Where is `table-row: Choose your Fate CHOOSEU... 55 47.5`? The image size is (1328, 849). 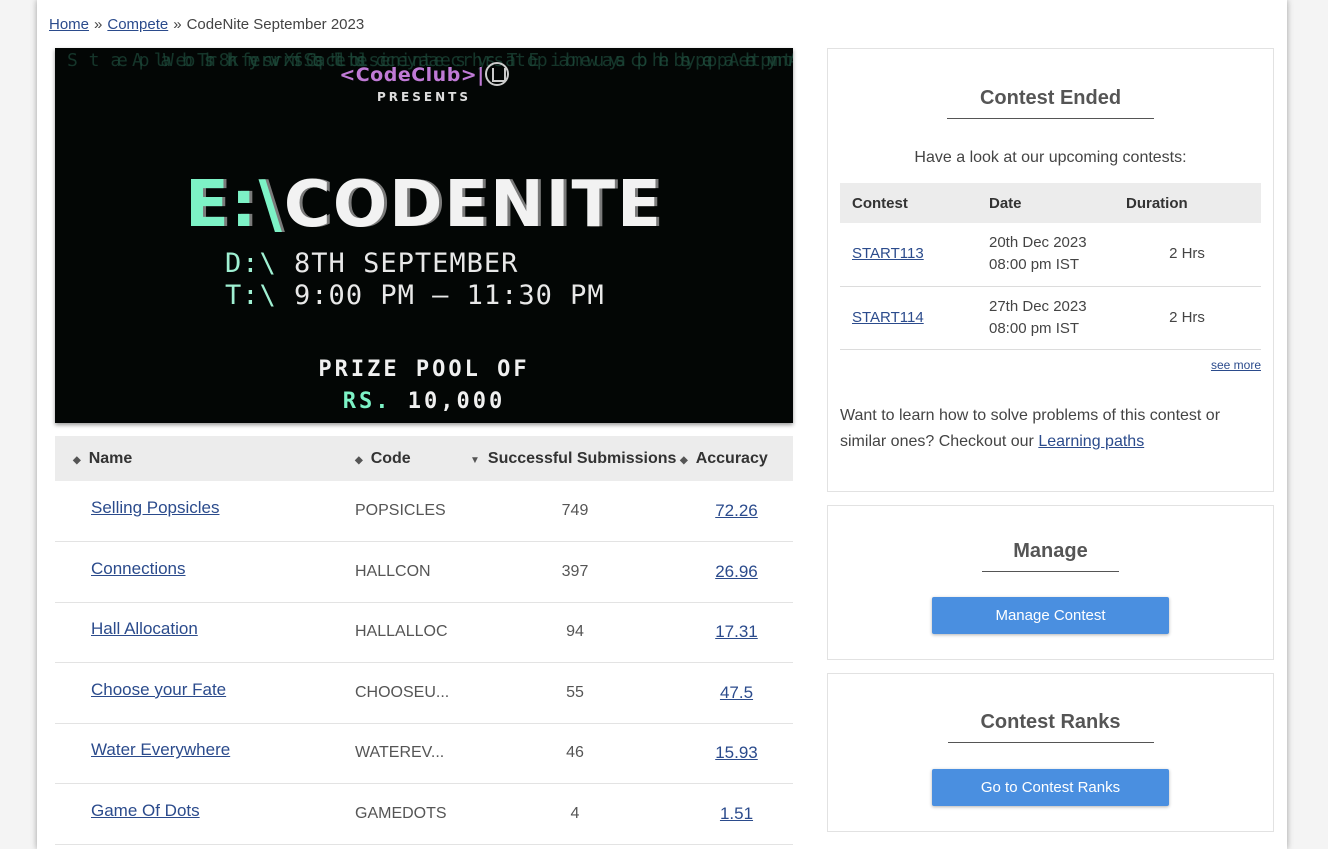
table-row: Choose your Fate CHOOSEU... 55 47.5 is located at coordinates (424, 693).